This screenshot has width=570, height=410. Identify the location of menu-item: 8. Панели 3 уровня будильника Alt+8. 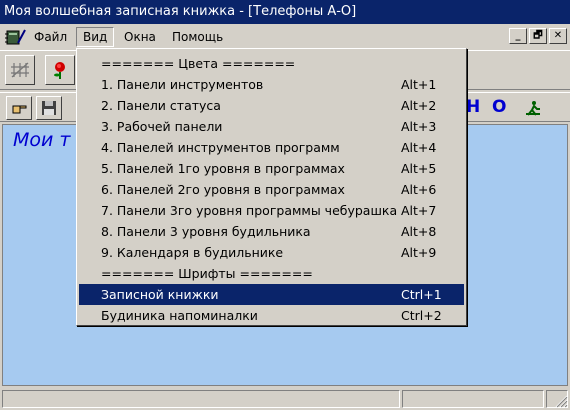
(271, 231).